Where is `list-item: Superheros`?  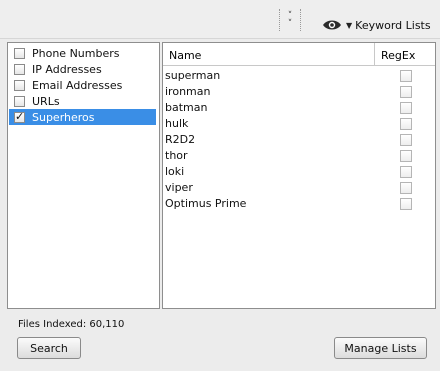 list-item: Superheros is located at coordinates (82, 117).